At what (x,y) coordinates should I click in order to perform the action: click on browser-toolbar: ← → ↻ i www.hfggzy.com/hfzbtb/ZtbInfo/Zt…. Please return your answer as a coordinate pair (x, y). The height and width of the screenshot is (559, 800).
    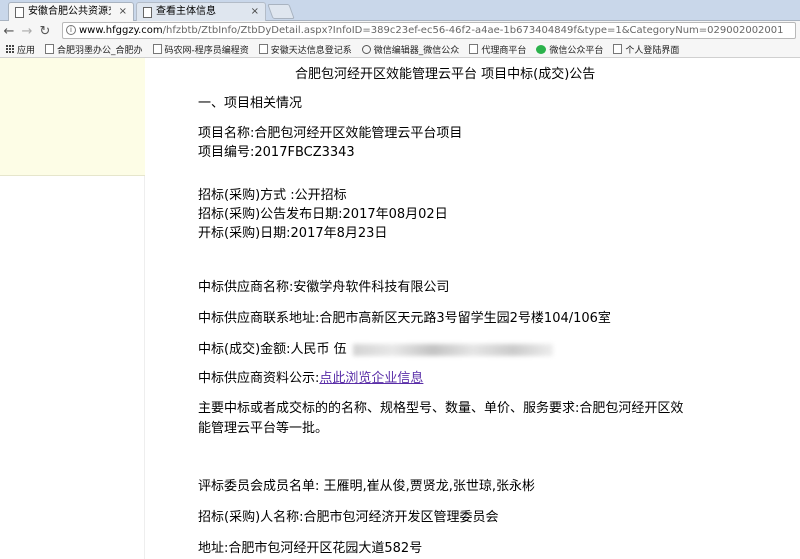
    Looking at the image, I should click on (400, 31).